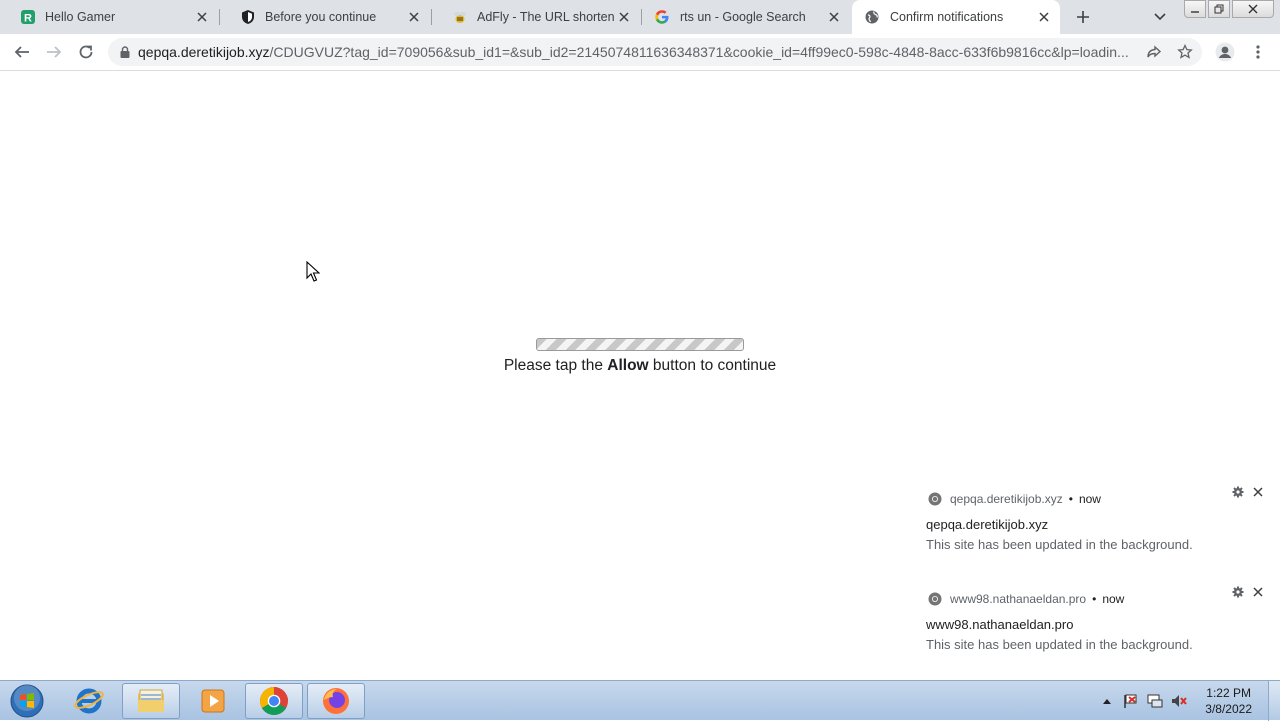 The height and width of the screenshot is (721, 1280). I want to click on adfly-bee-icon, so click(460, 17).